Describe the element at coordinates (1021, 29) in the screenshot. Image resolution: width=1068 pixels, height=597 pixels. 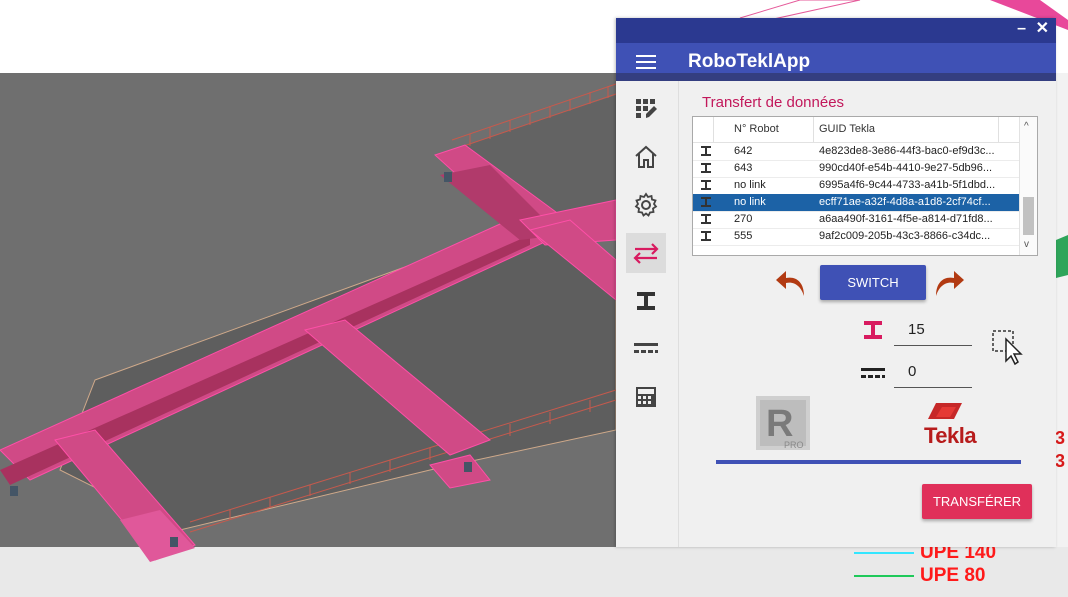
I see `minimize-icon: –` at that location.